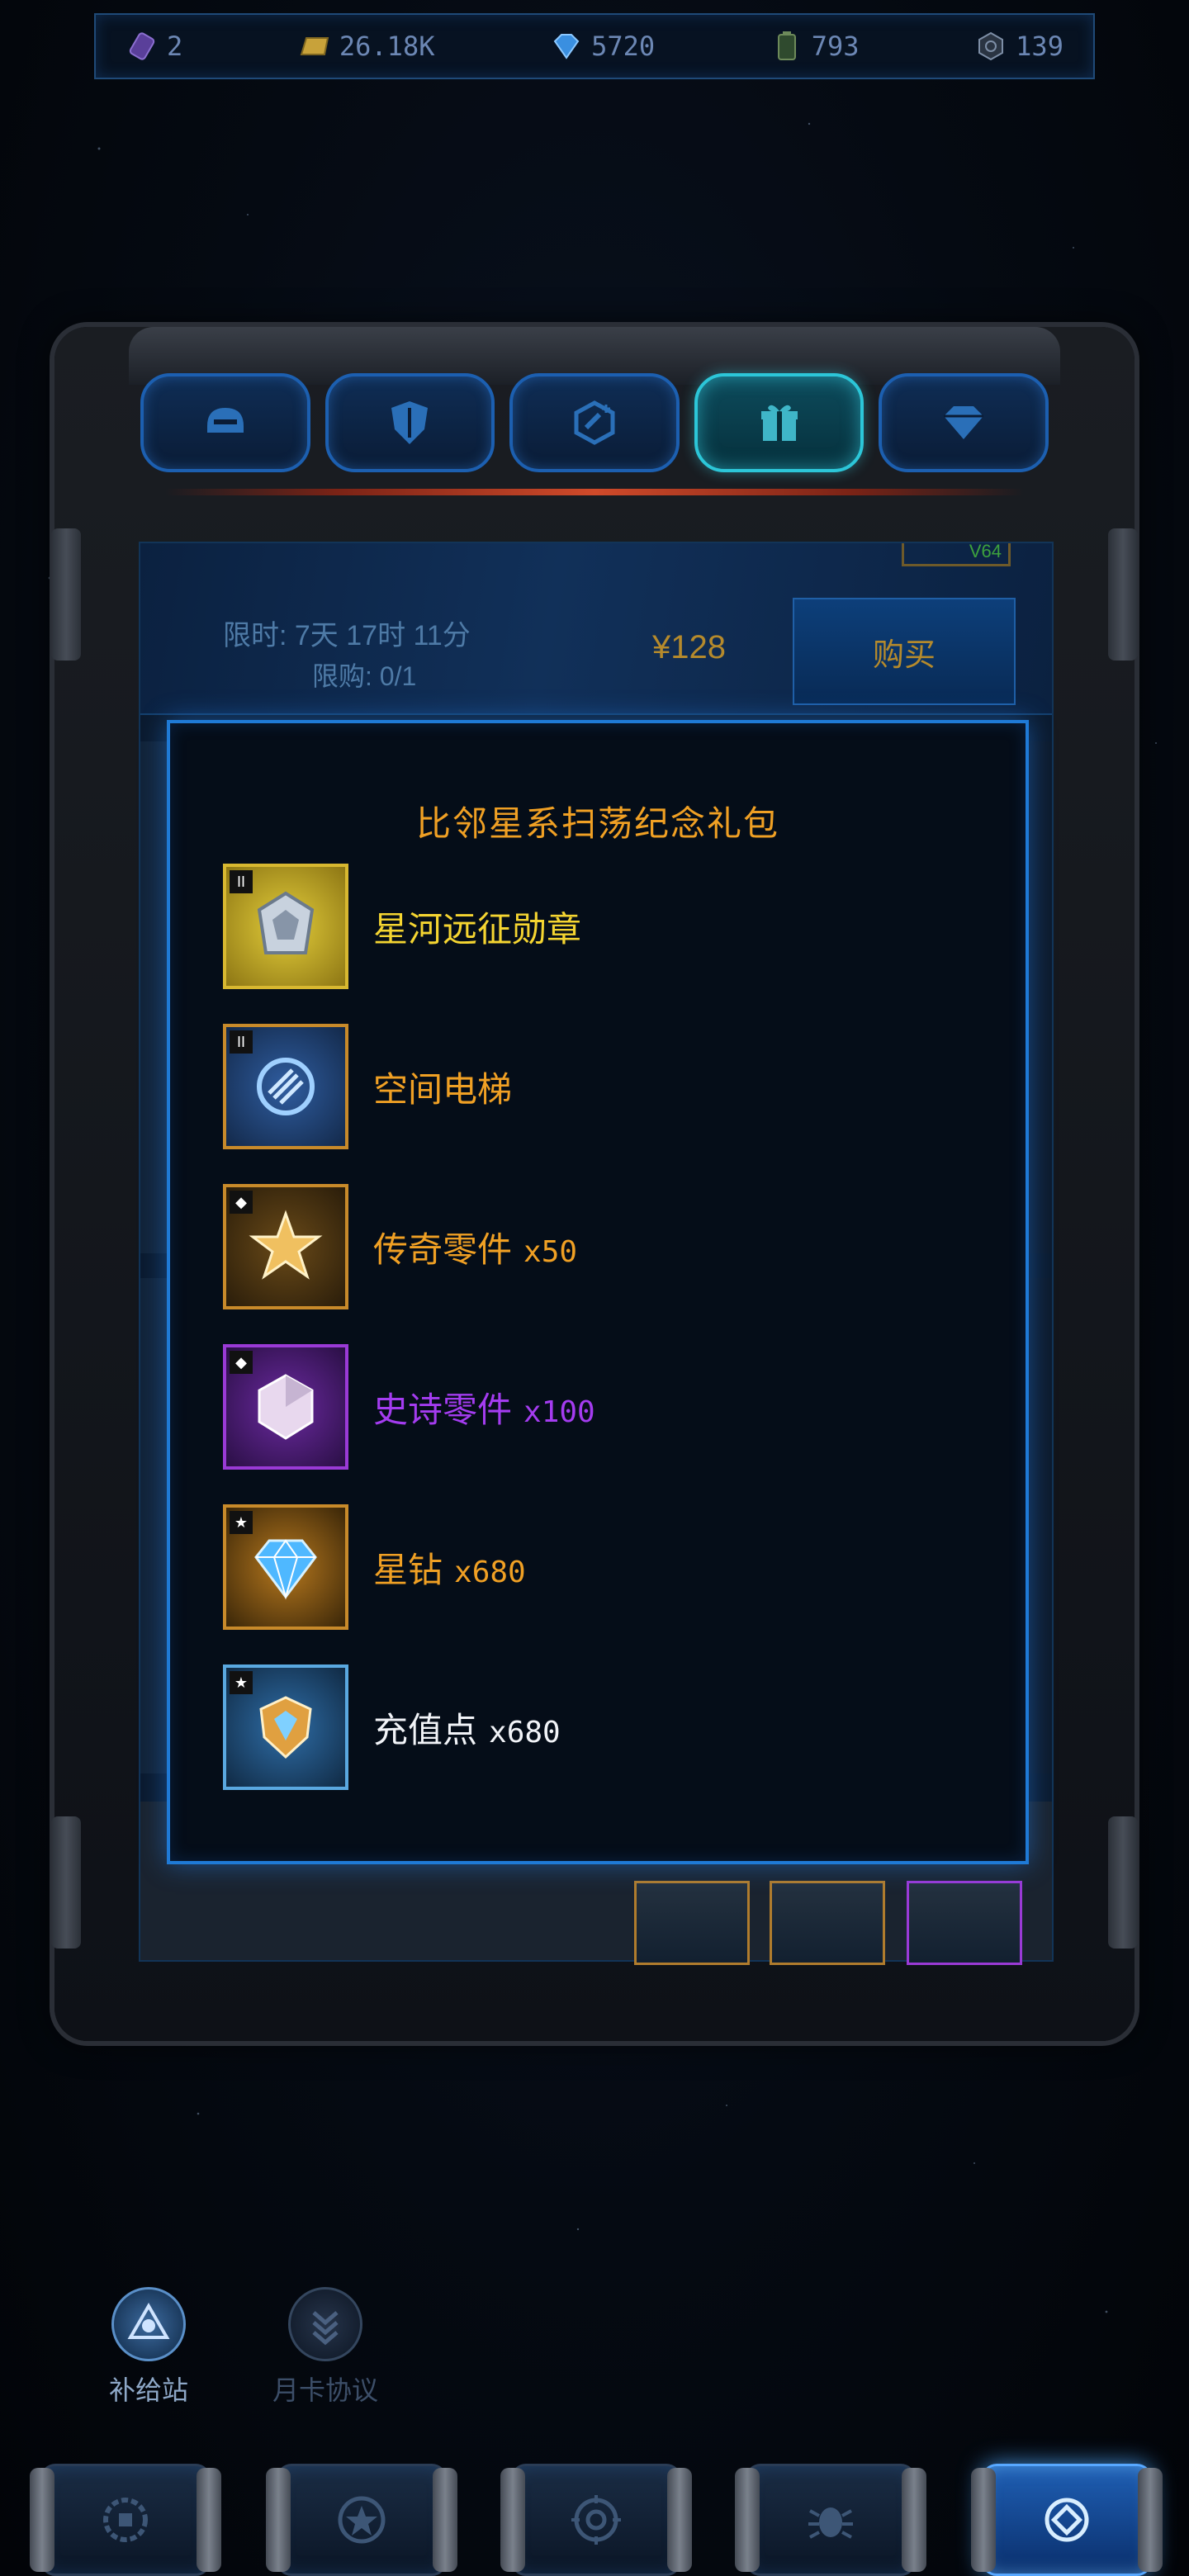 The height and width of the screenshot is (2576, 1189). Describe the element at coordinates (367, 1086) in the screenshot. I see `reward-item: II 空间电梯` at that location.